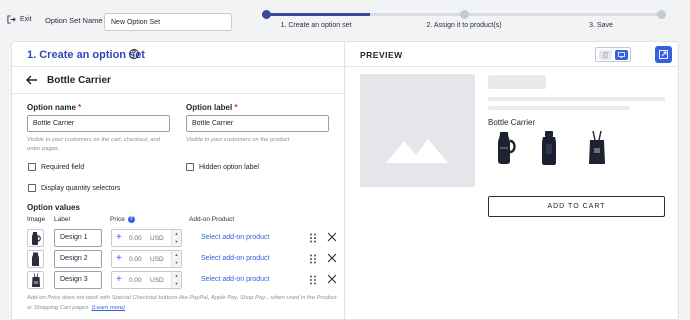 This screenshot has height=320, width=690. I want to click on panel-header: 1. Create an option set ?, so click(178, 54).